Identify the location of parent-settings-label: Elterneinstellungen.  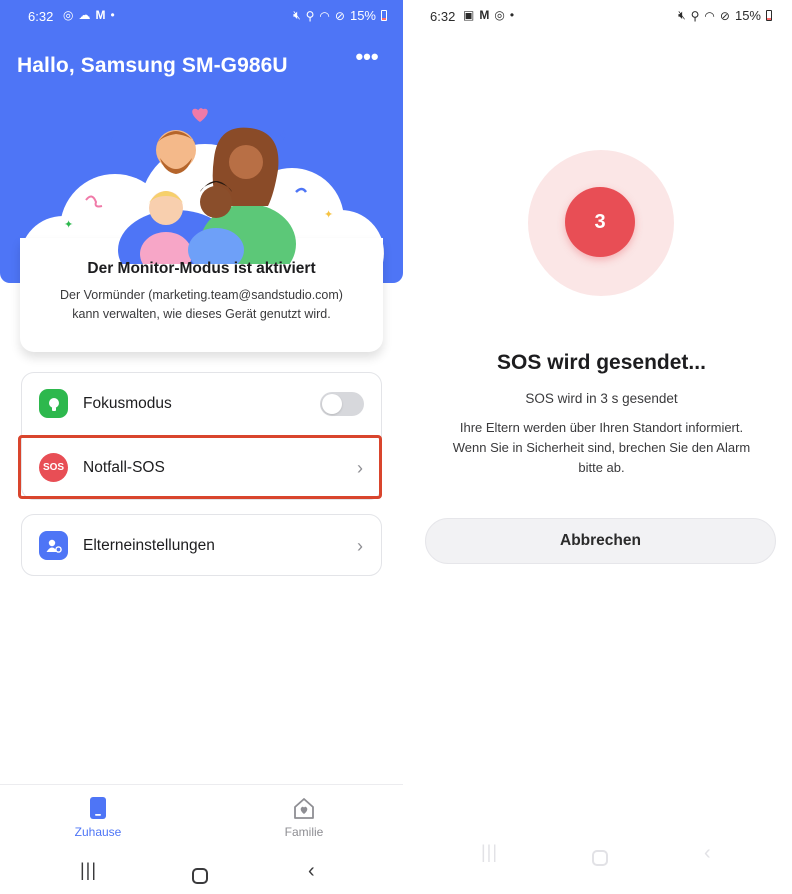
(149, 545).